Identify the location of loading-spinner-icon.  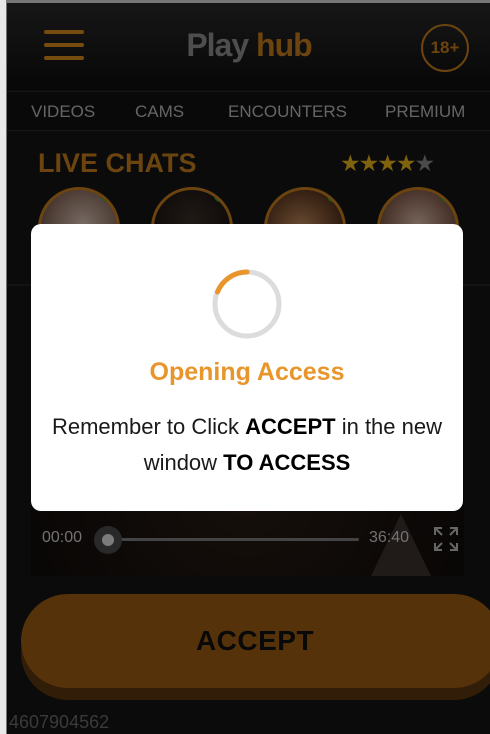
(247, 304).